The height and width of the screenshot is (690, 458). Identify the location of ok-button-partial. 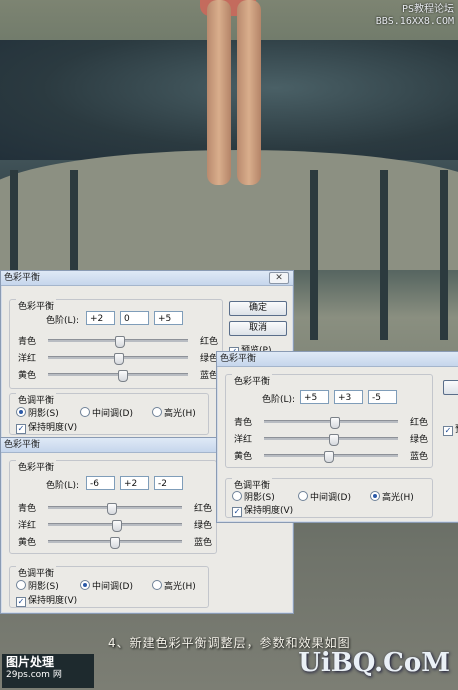
(450, 387).